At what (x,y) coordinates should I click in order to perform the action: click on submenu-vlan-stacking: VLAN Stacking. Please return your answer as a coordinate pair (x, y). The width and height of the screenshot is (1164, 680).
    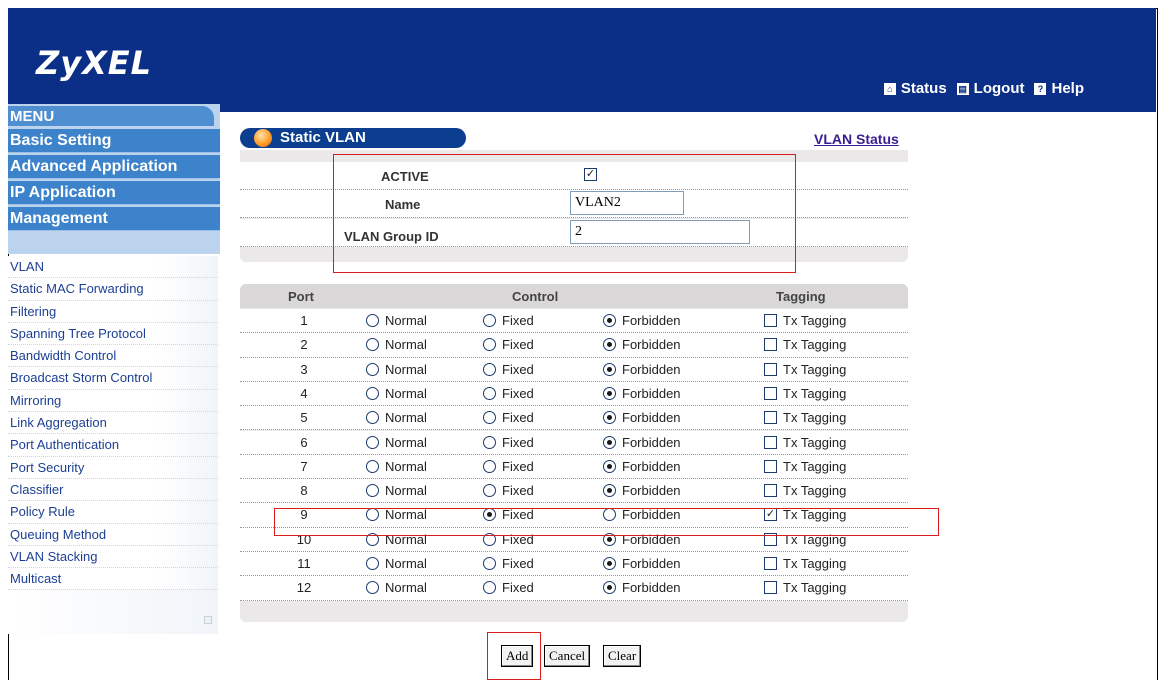
    Looking at the image, I should click on (113, 557).